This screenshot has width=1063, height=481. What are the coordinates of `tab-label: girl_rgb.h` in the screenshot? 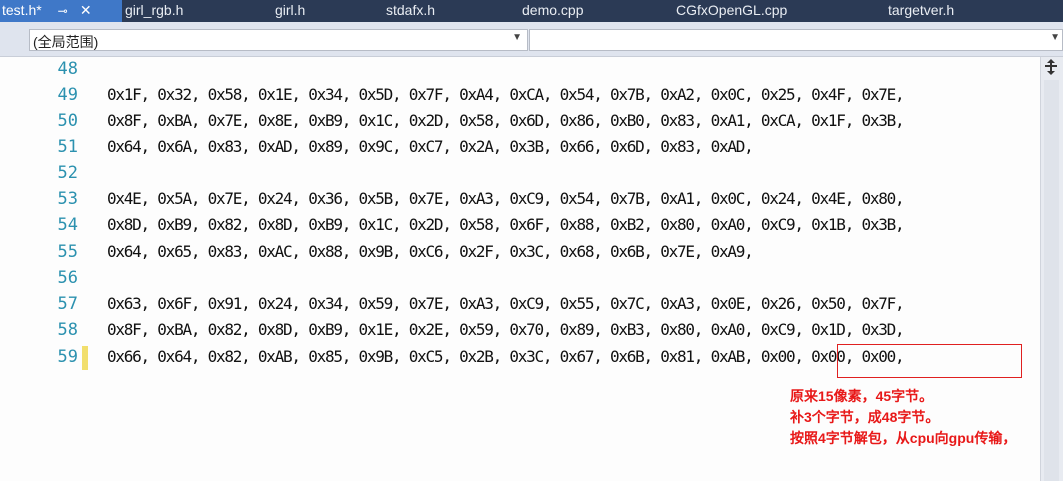 It's located at (154, 10).